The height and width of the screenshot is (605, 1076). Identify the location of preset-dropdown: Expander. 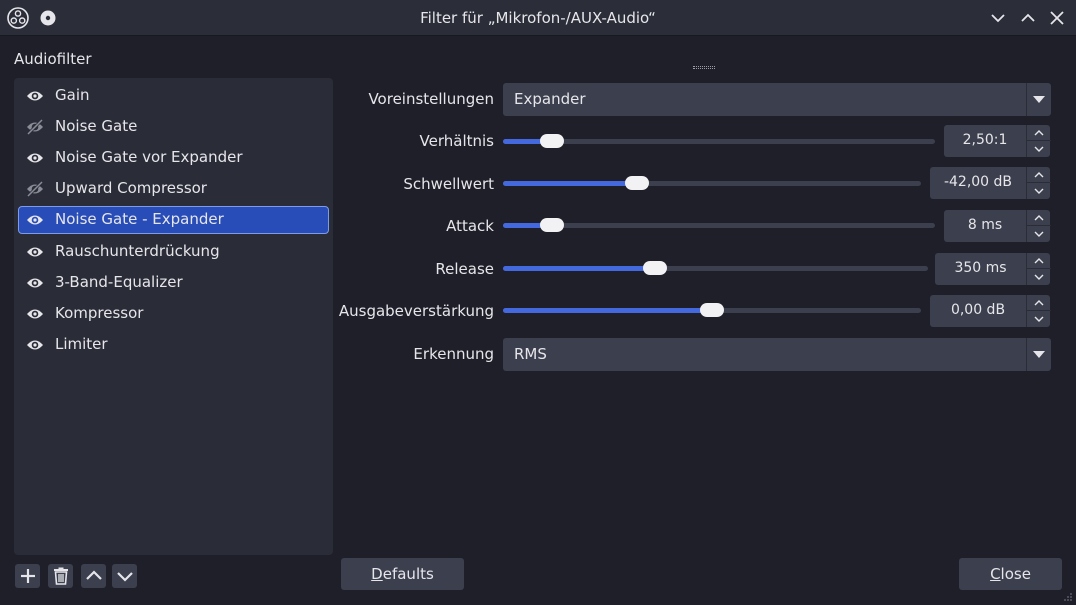
(777, 99).